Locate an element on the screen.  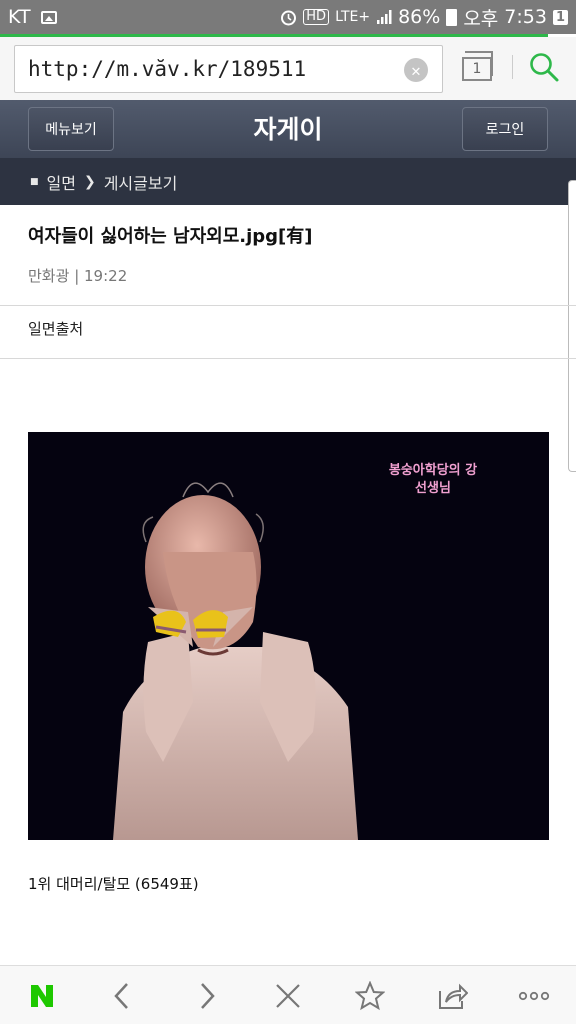
post-title: 여자들이 싫어하는 남자외모.jpg[有] is located at coordinates (170, 236).